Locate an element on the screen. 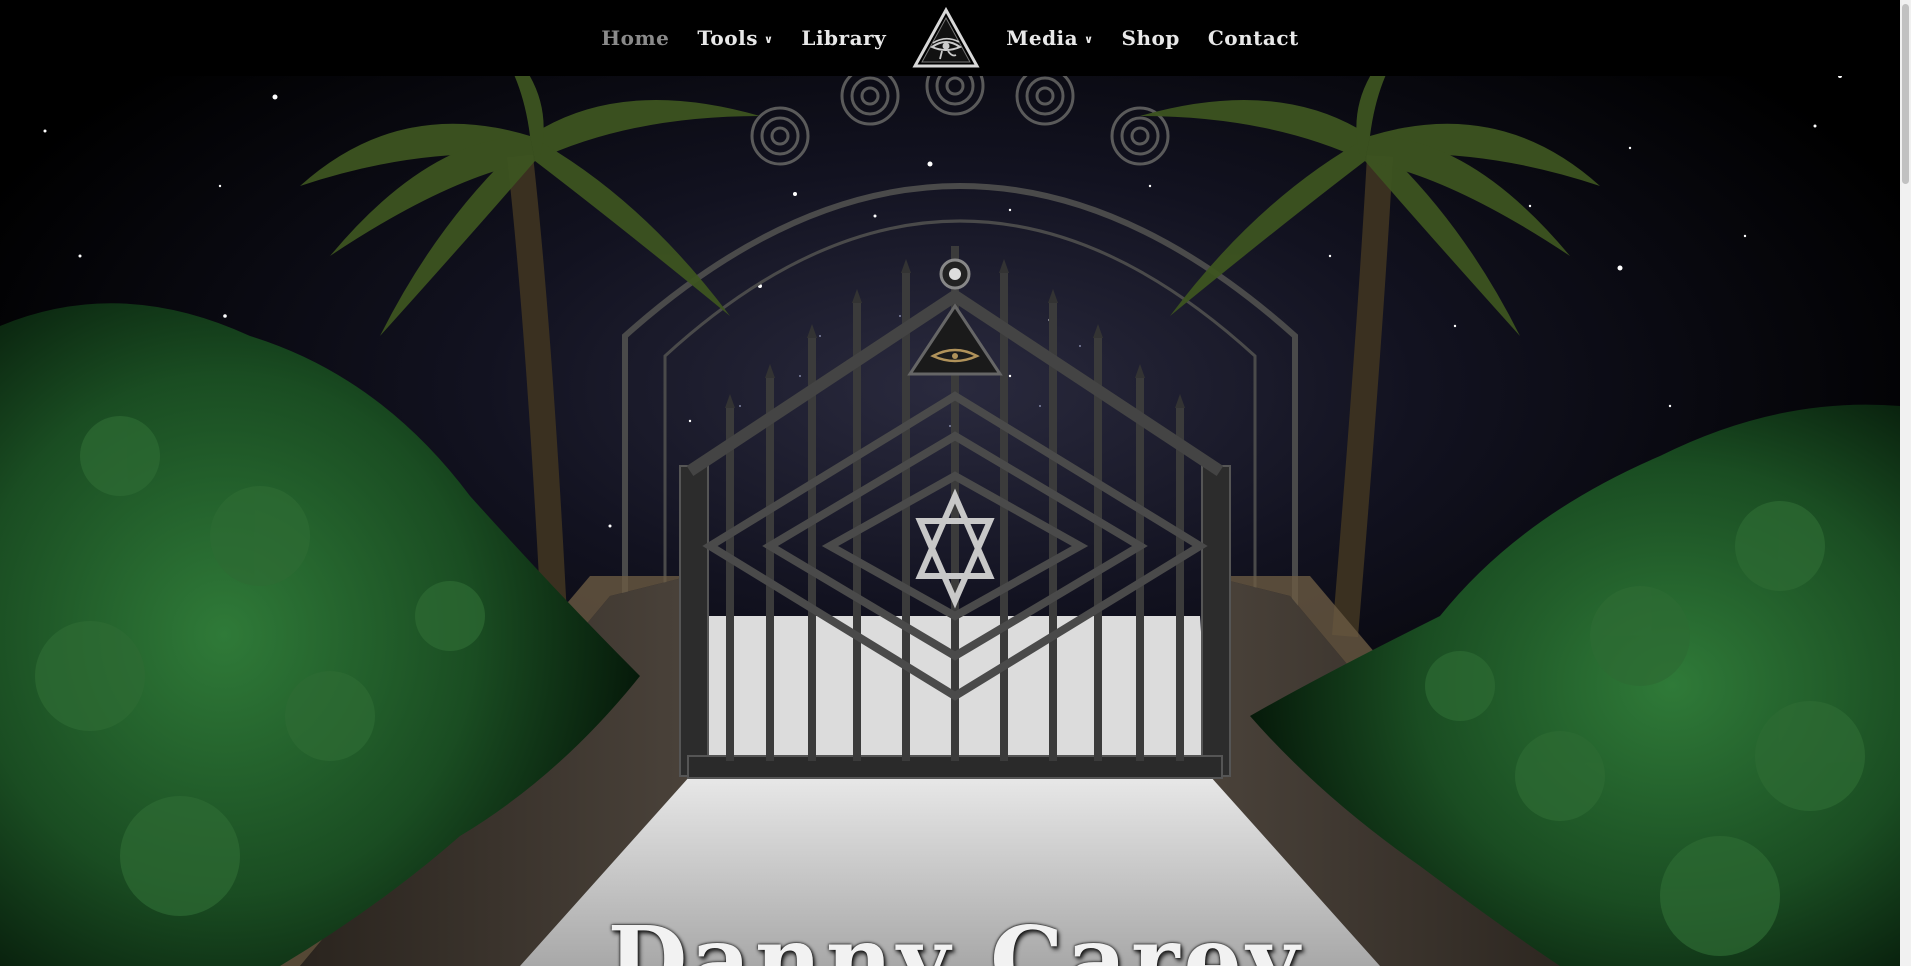 The width and height of the screenshot is (1911, 966). site-logo is located at coordinates (946, 38).